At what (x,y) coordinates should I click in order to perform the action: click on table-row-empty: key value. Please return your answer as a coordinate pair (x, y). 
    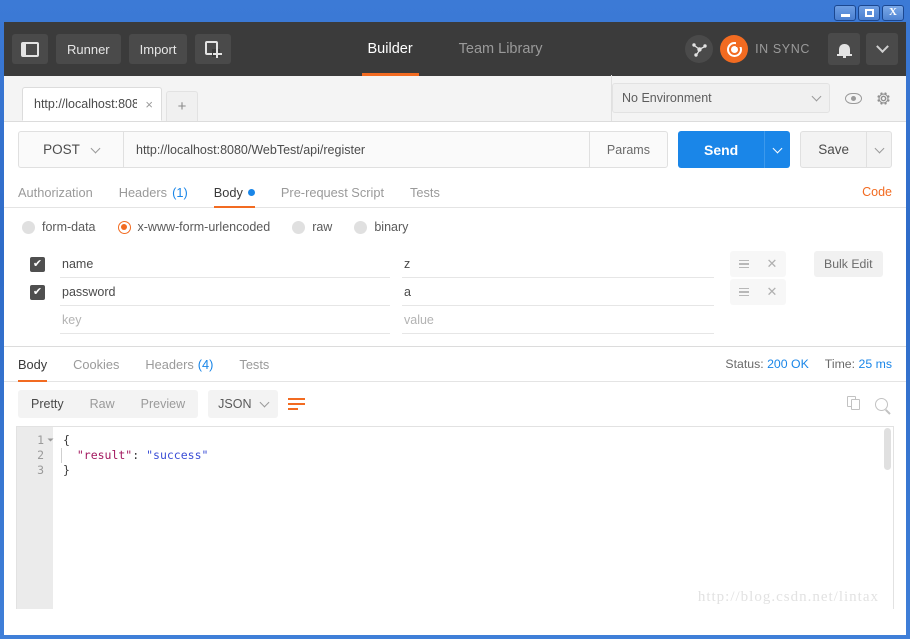
    Looking at the image, I should click on (455, 320).